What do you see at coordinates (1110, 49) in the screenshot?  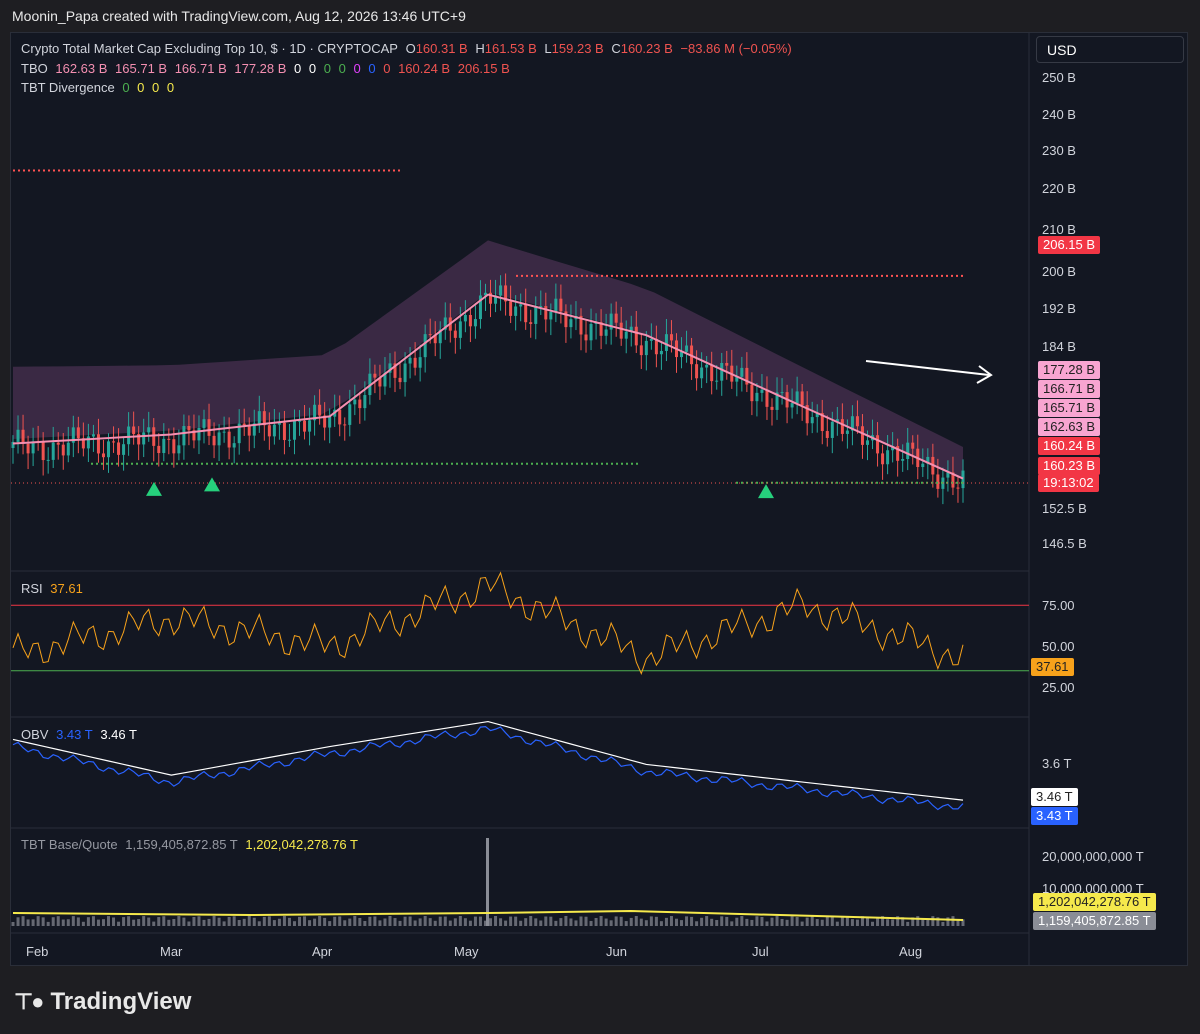 I see `currency-selector: USD` at bounding box center [1110, 49].